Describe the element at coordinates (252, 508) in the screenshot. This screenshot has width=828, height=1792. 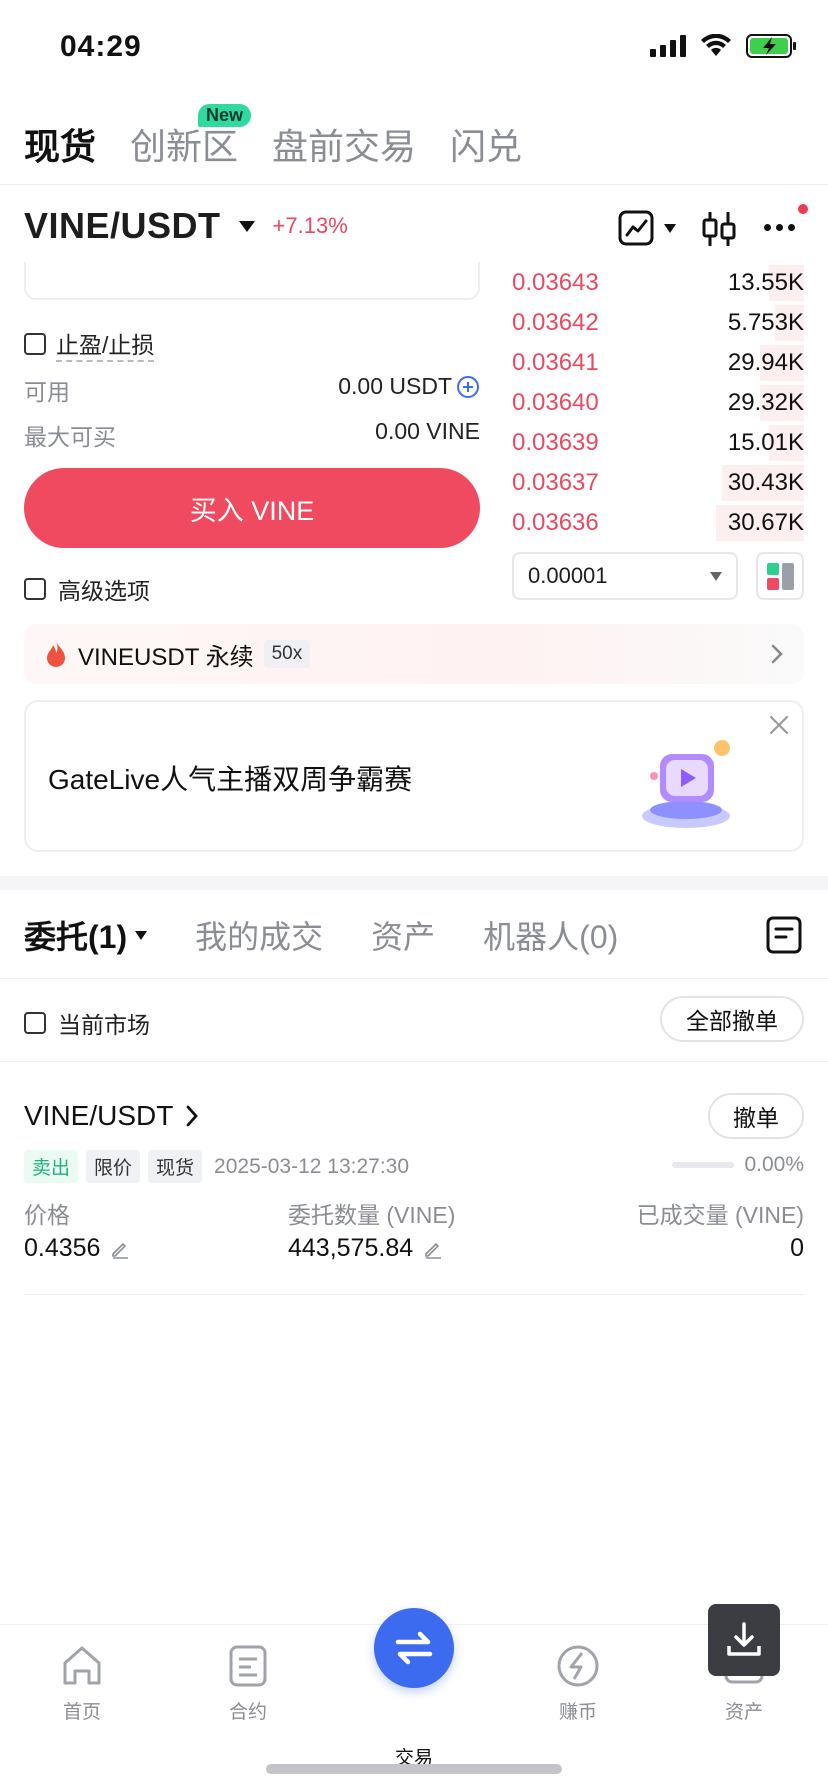
I see `buy-button: 买入 VINE` at that location.